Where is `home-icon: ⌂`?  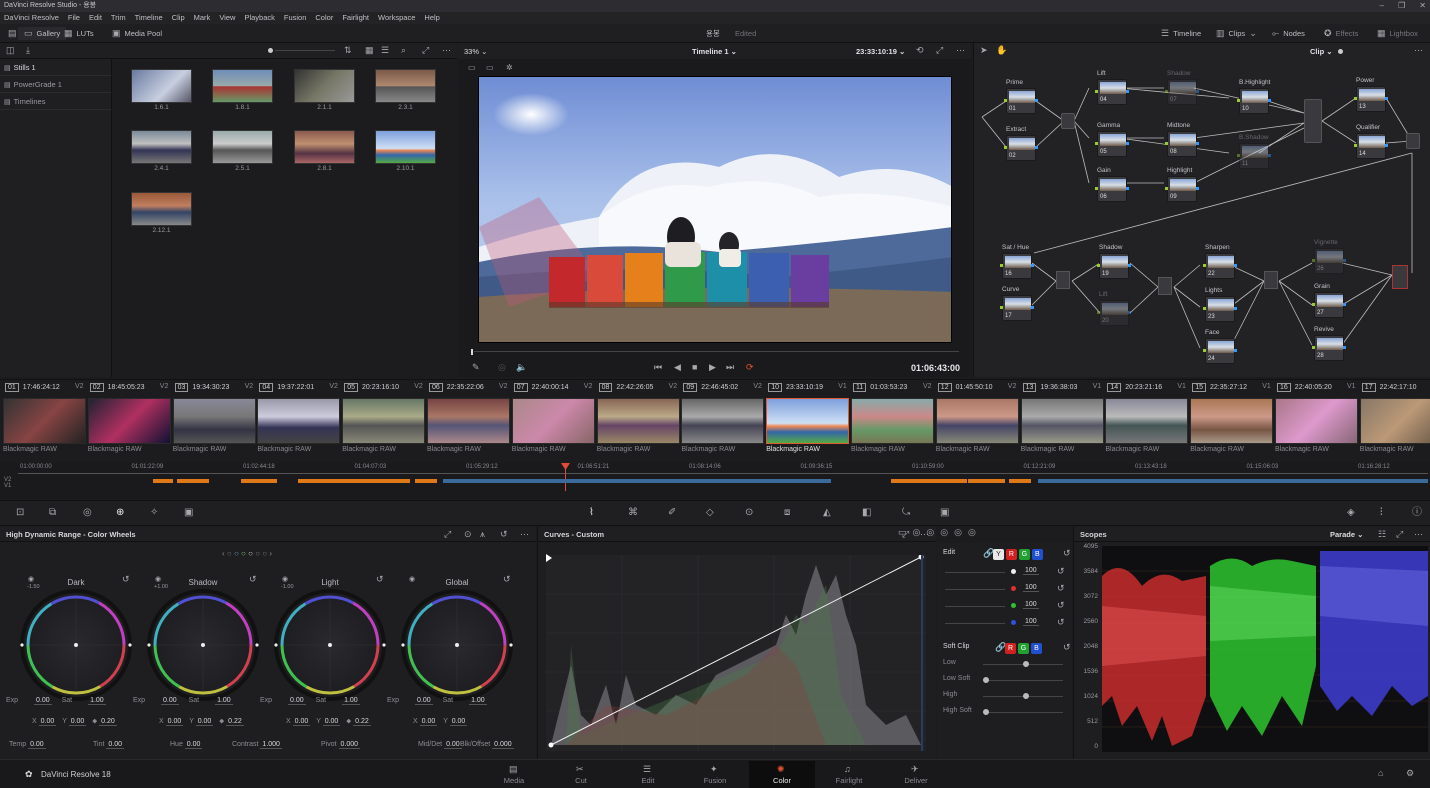
home-icon: ⌂ is located at coordinates (1380, 773).